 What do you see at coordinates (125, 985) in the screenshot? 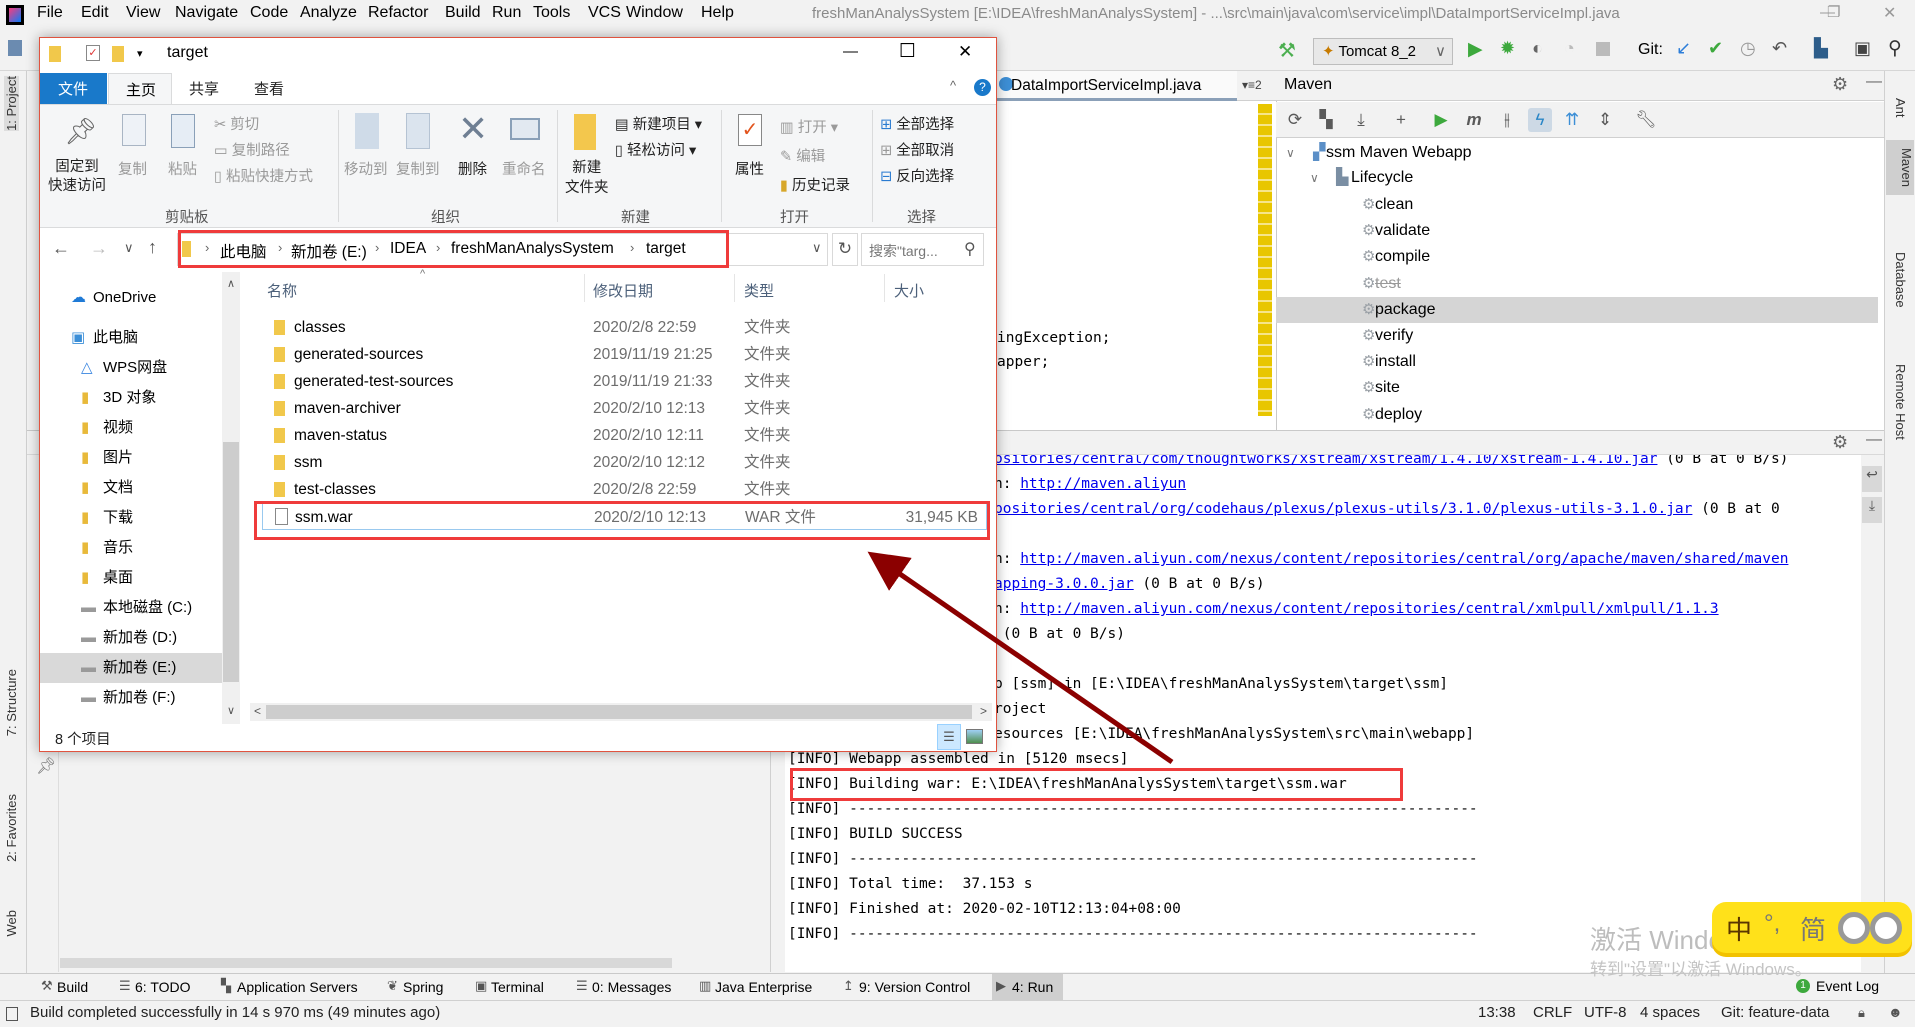
I see `todo-icon: ☰` at bounding box center [125, 985].